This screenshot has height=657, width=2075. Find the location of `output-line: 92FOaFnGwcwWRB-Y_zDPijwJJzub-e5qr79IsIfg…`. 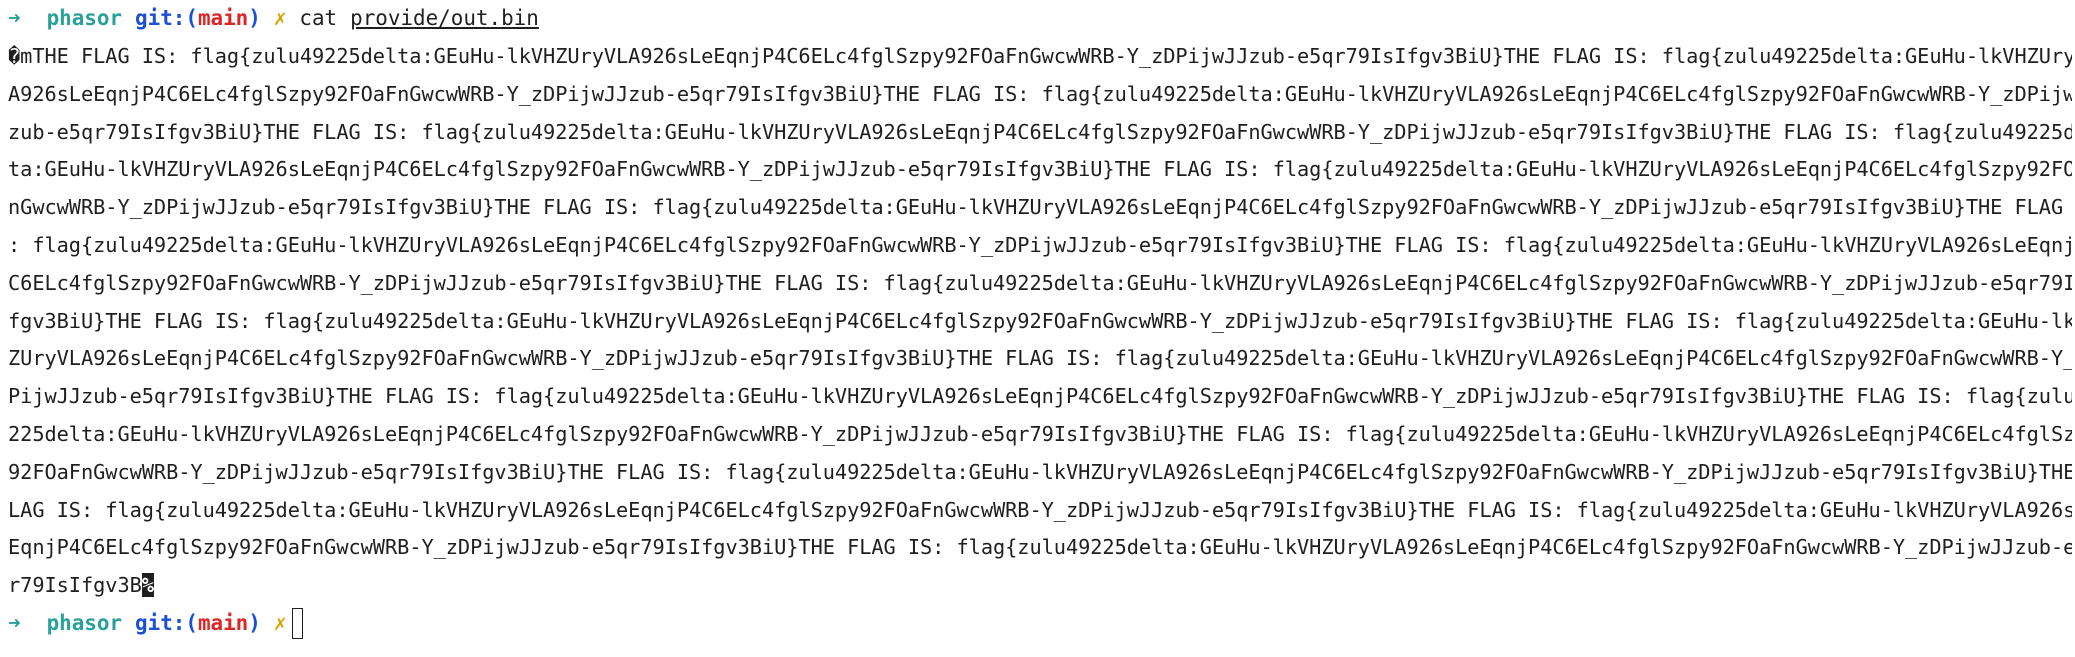

output-line: 92FOaFnGwcwWRB-Y_zDPijwJJzub-e5qr79IsIfg… is located at coordinates (1040, 471).